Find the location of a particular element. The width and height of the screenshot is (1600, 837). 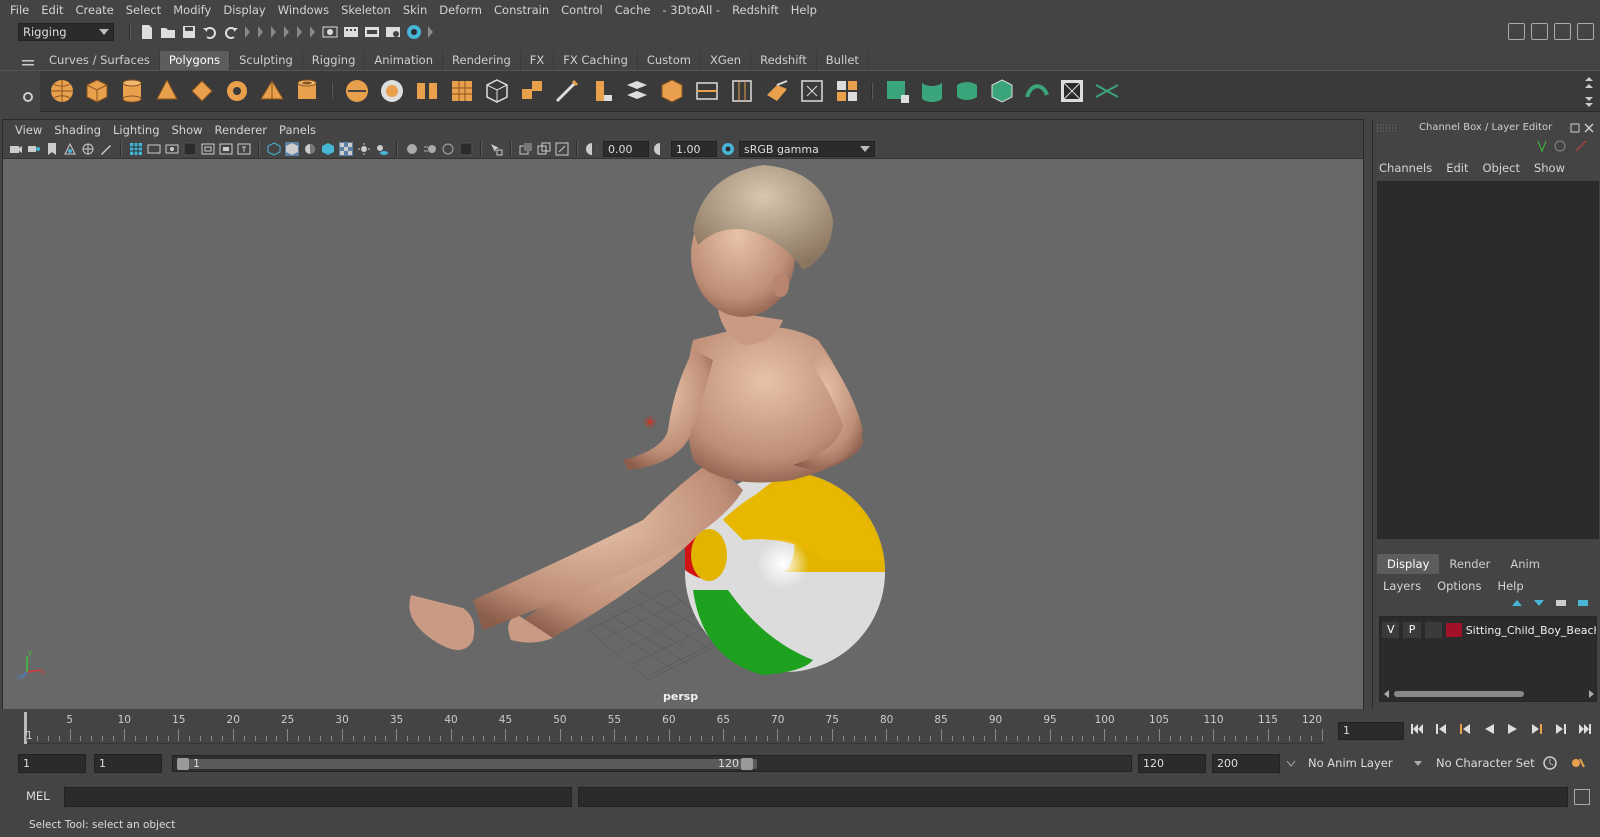

script-editor-icon is located at coordinates (1582, 797).